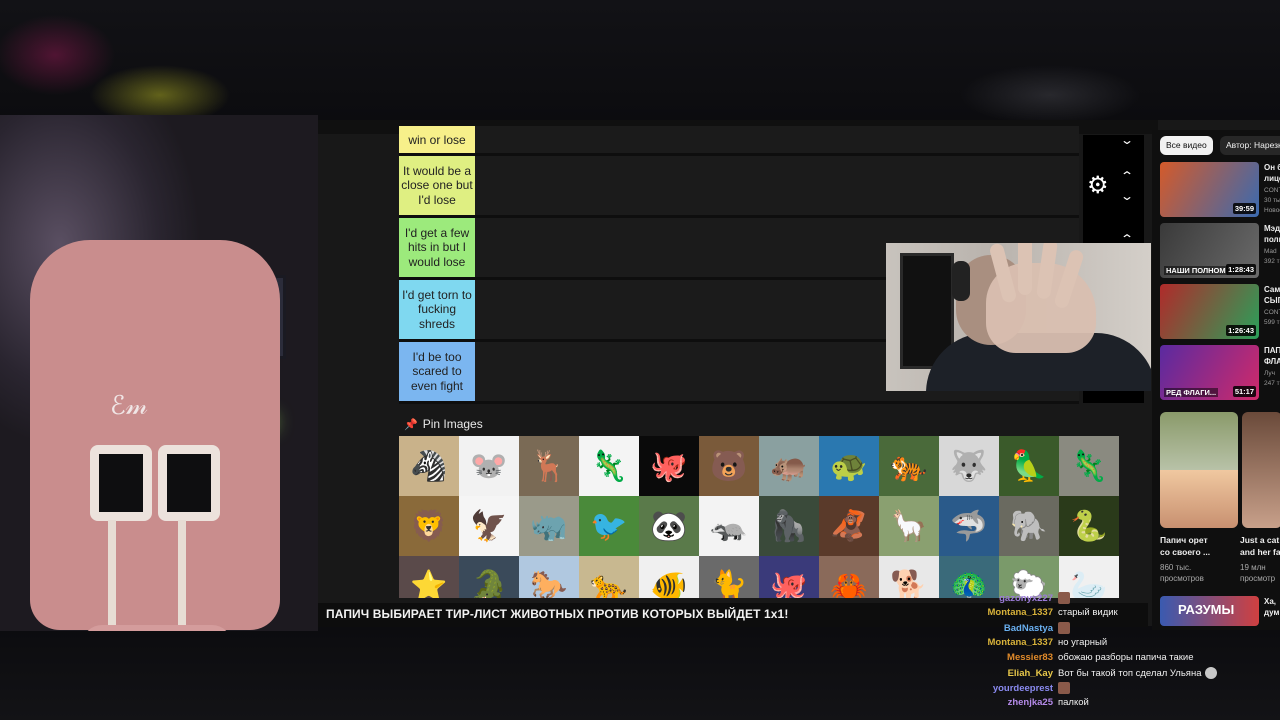  Describe the element at coordinates (729, 577) in the screenshot. I see `animal-tile-cat: 🐈` at that location.